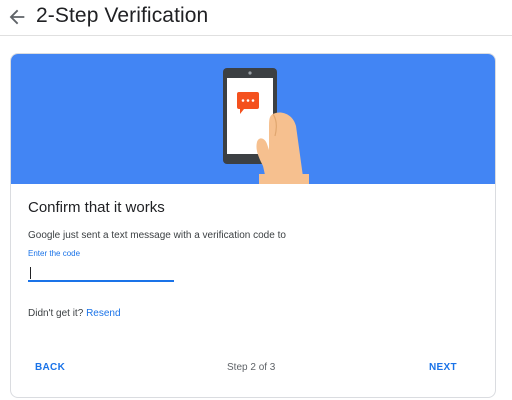  I want to click on arrow-left-icon, so click(17, 17).